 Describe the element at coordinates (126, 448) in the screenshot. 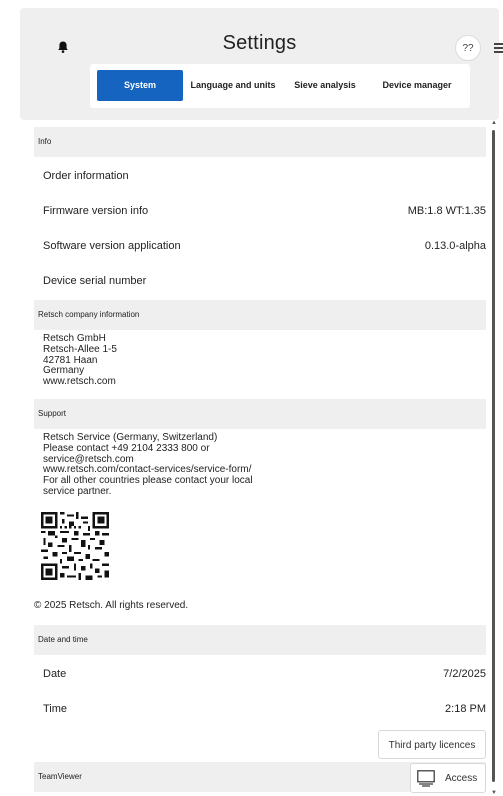

I see `support-line: Please contact +49 2104 2333 800 or` at that location.